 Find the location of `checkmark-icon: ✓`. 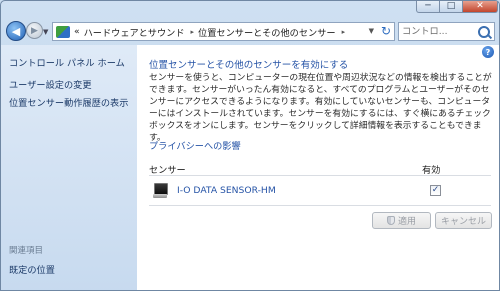

checkmark-icon: ✓ is located at coordinates (435, 190).